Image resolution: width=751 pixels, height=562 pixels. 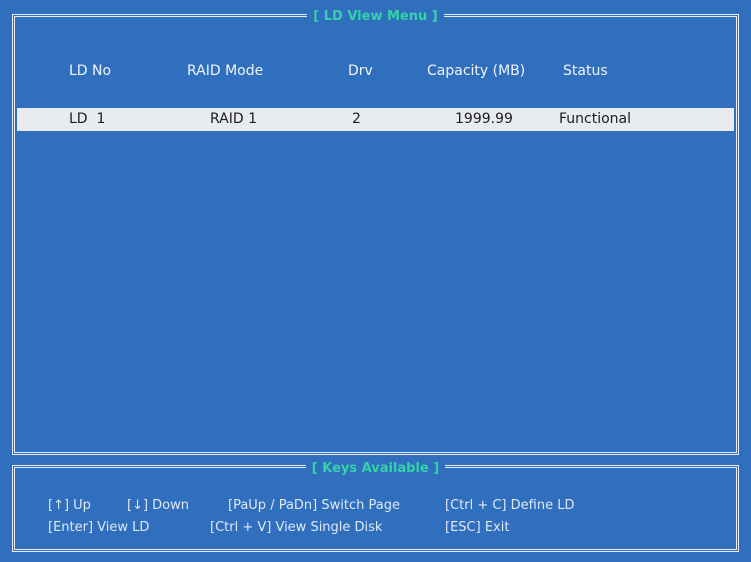 What do you see at coordinates (477, 527) in the screenshot?
I see `key-exit: [ESC] Exit` at bounding box center [477, 527].